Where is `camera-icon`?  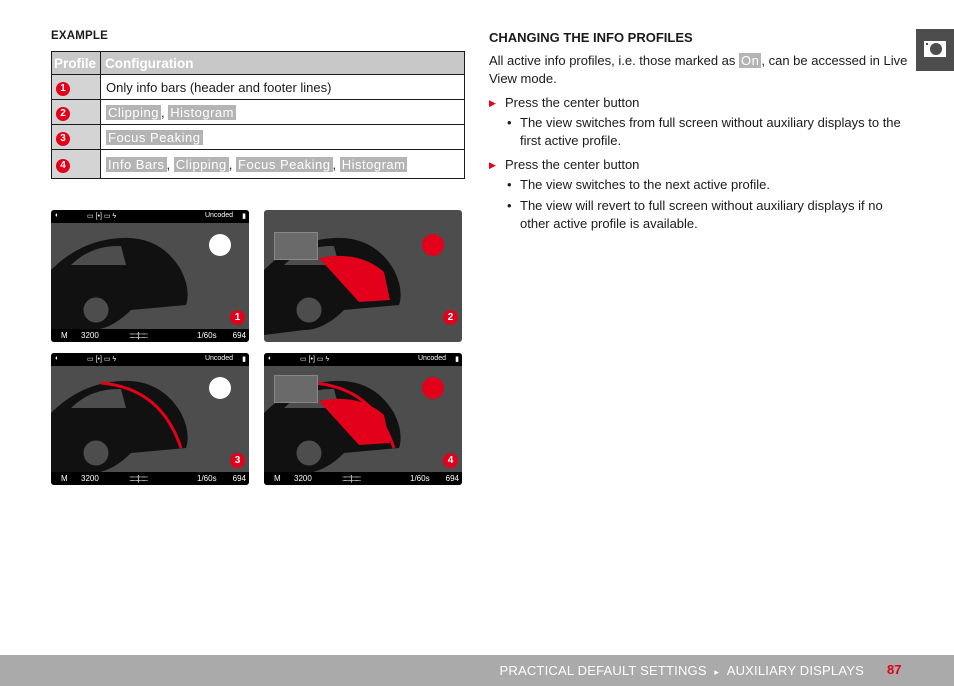
camera-icon is located at coordinates (935, 49).